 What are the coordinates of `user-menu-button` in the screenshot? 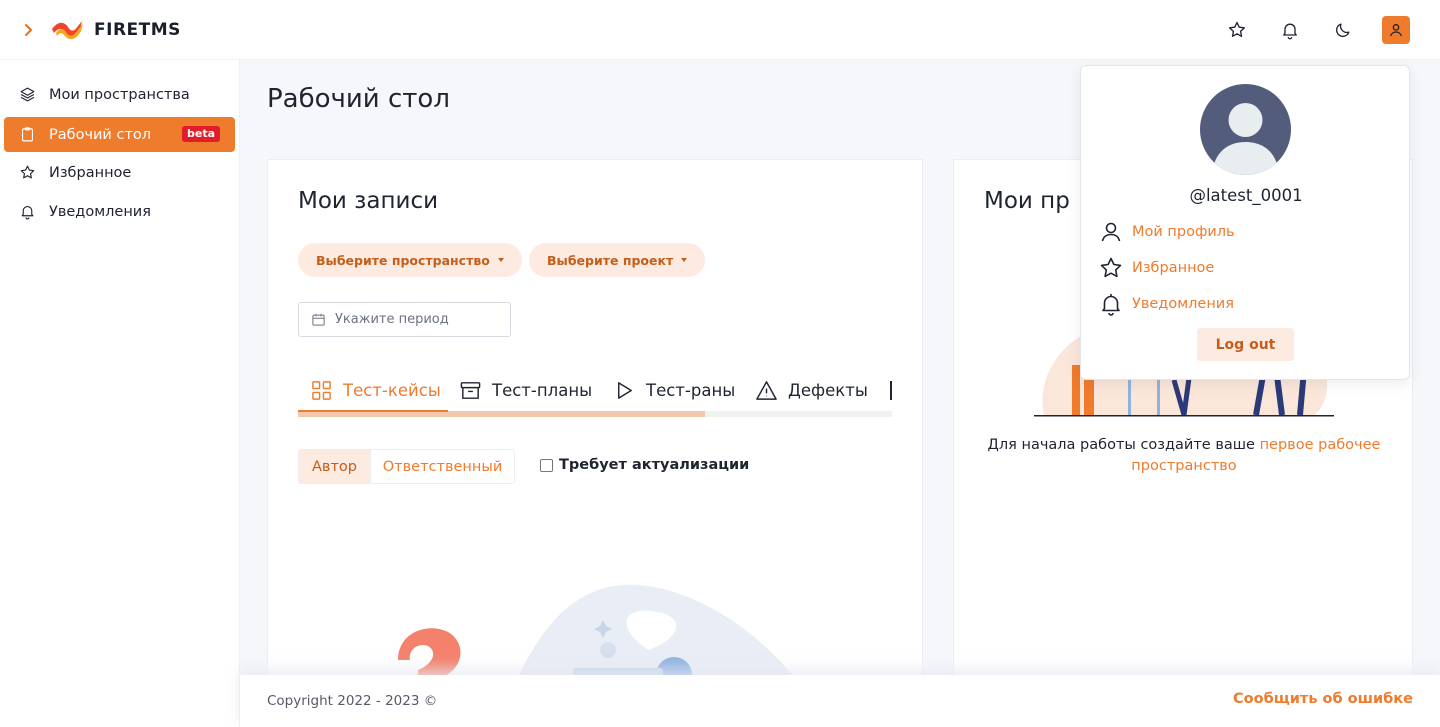 It's located at (1396, 30).